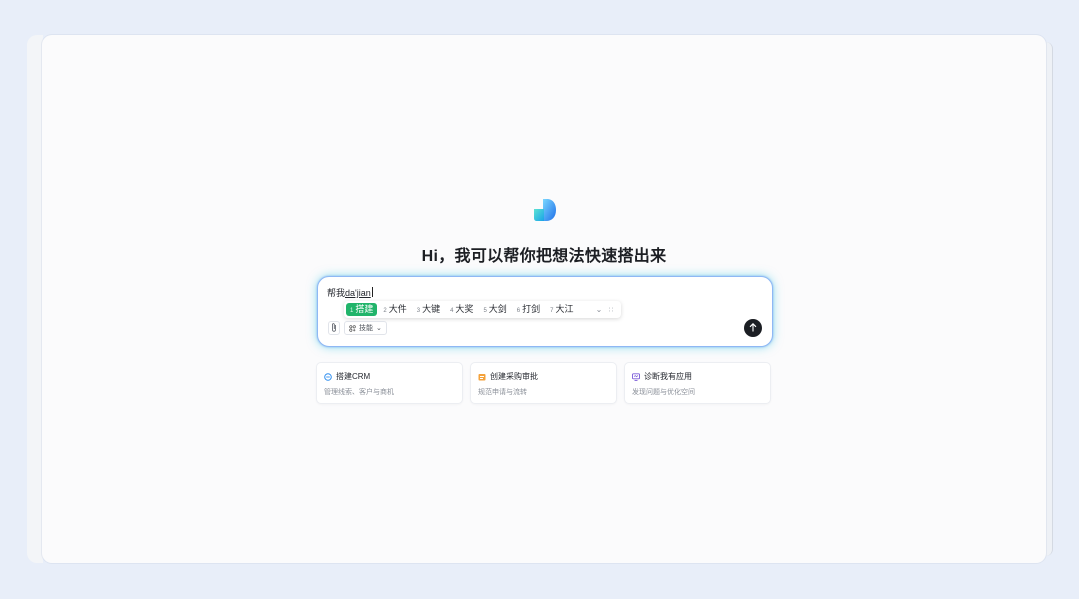 This screenshot has height=599, width=1079. Describe the element at coordinates (663, 392) in the screenshot. I see `card-subtitle: 发现问题与优化空间` at that location.